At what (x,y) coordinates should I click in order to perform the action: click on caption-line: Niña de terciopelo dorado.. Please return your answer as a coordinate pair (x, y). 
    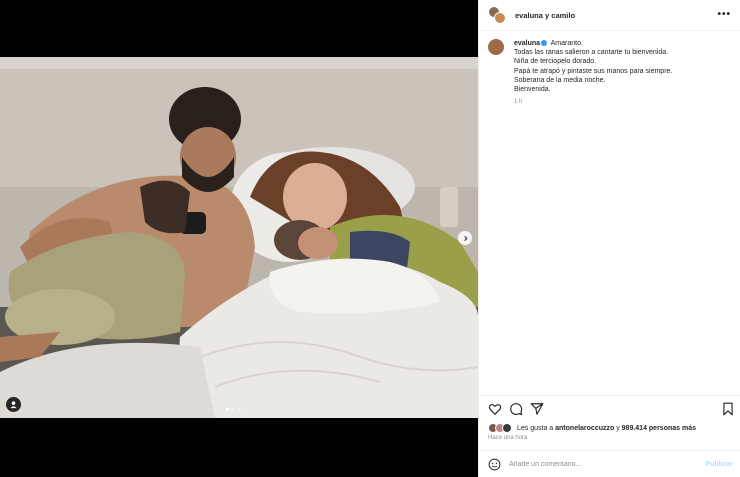
    Looking at the image, I should click on (555, 62).